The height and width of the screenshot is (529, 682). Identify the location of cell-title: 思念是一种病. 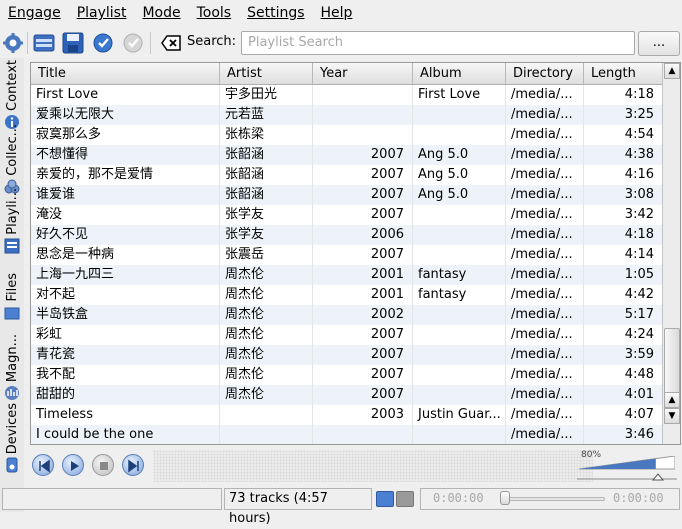
(125, 255).